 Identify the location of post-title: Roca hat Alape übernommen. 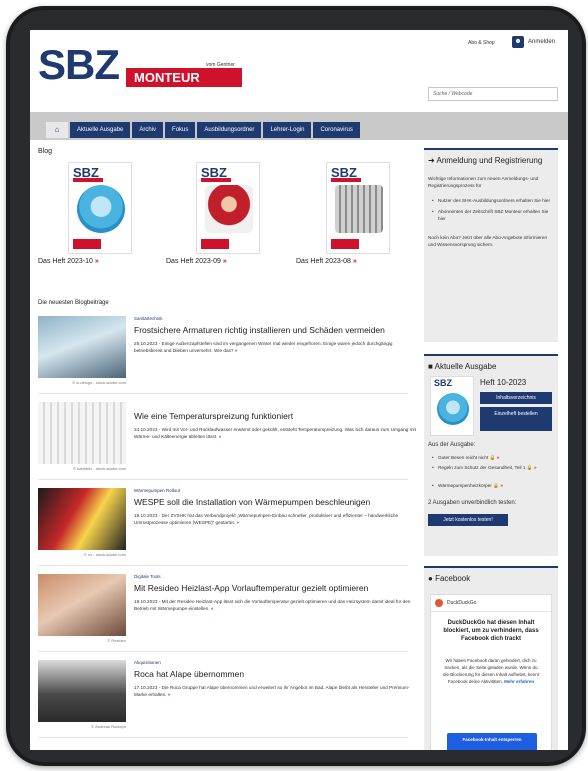
(279, 674).